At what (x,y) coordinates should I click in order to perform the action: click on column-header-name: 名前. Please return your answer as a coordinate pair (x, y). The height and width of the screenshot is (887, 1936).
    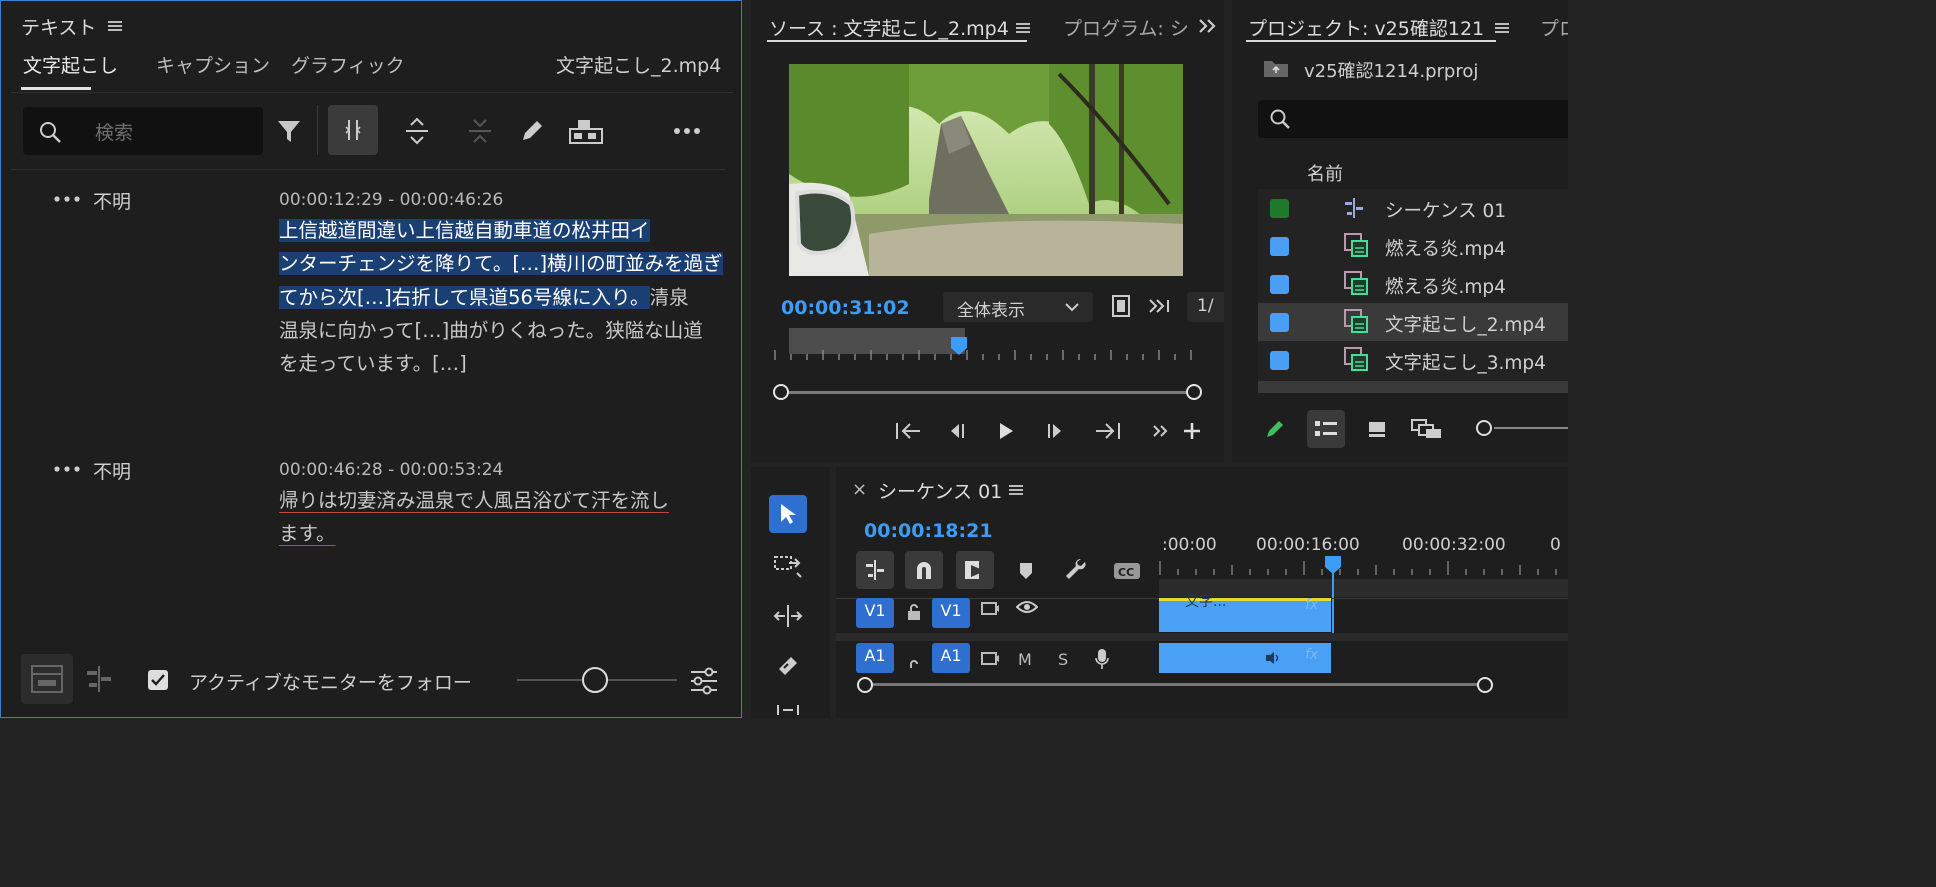
    Looking at the image, I should click on (1325, 173).